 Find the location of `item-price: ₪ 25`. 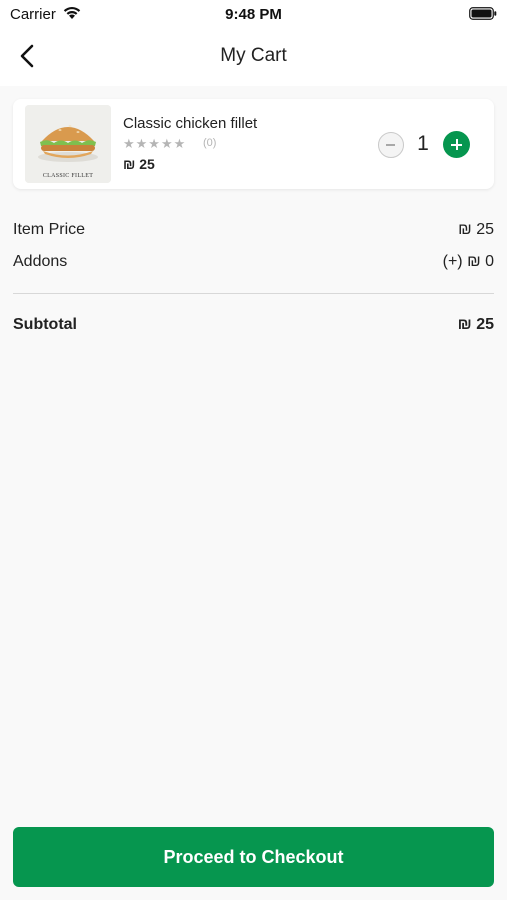

item-price: ₪ 25 is located at coordinates (139, 164).